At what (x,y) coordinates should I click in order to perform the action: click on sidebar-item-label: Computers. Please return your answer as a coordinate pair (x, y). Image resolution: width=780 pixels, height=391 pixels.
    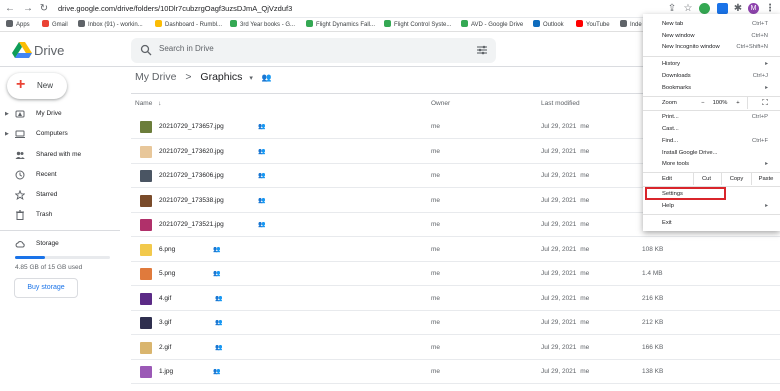
    Looking at the image, I should click on (52, 133).